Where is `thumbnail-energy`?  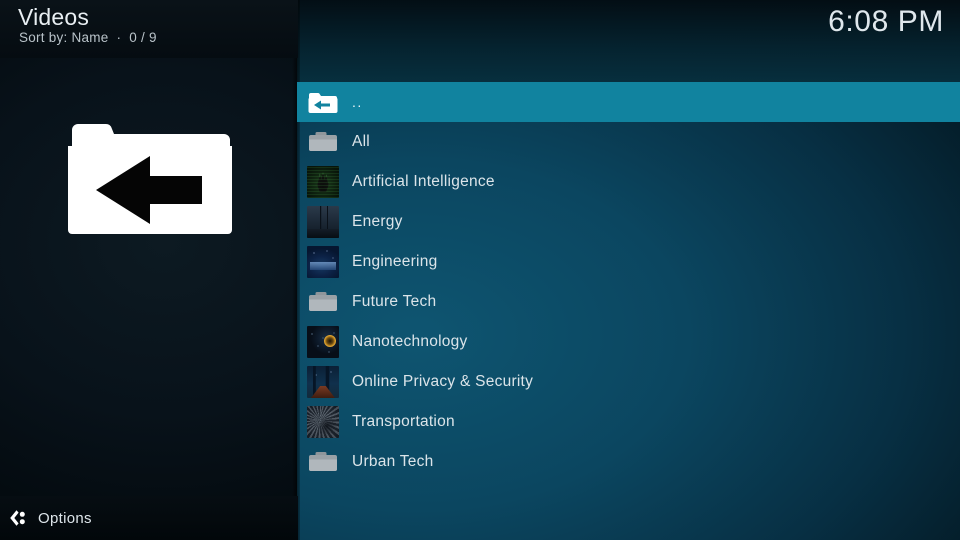
thumbnail-energy is located at coordinates (323, 222).